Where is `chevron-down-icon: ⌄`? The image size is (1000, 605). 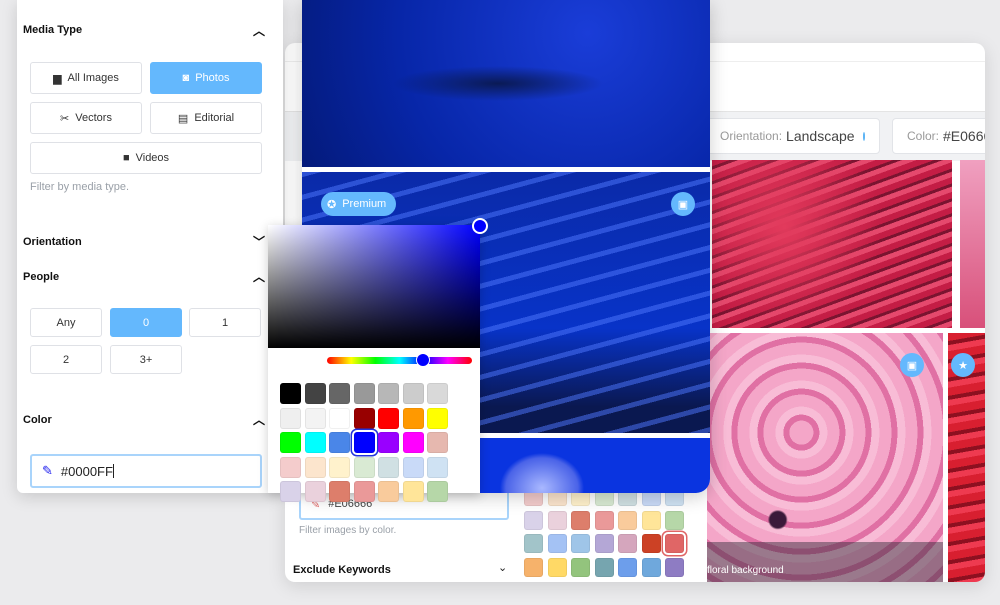
chevron-down-icon: ⌄ is located at coordinates (502, 567).